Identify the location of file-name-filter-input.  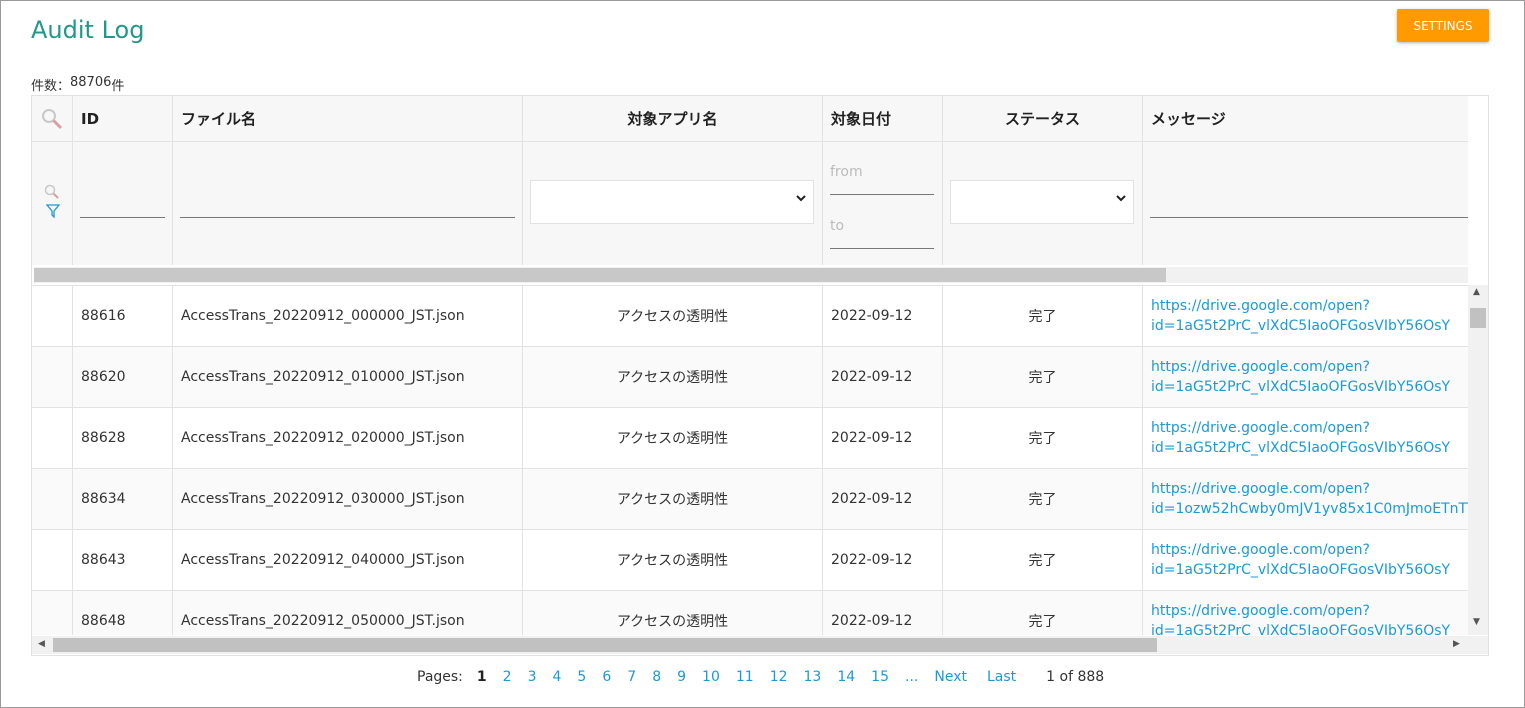
(347, 217).